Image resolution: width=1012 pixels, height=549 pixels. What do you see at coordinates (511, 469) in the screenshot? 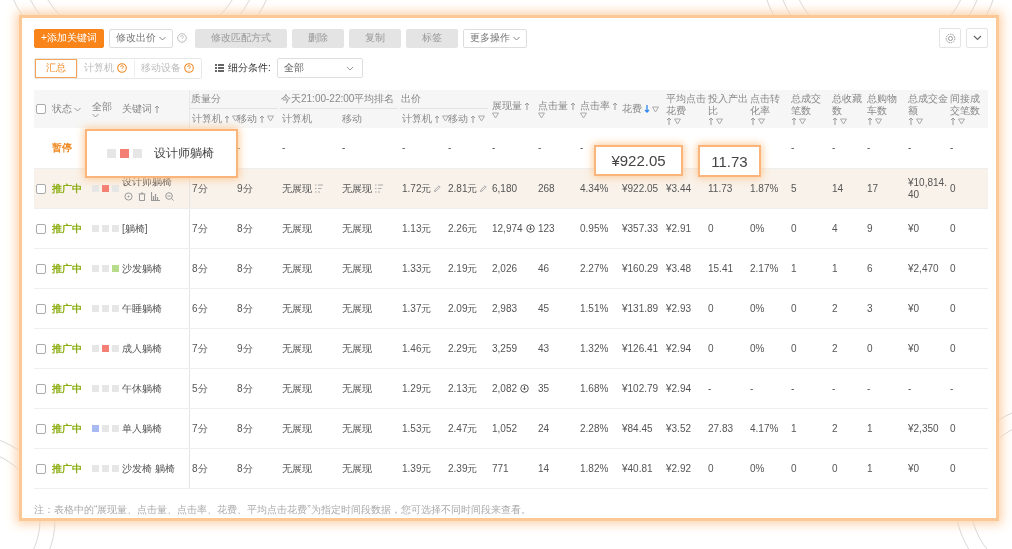
I see `table-row: 推广中 沙发椅 躺椅 8分 8分 无展现 无展现 1.39元 2.39元 771 14 1.82% ¥40.81 ¥2.92 0 0% 0 0 1 ¥0 0` at bounding box center [511, 469].